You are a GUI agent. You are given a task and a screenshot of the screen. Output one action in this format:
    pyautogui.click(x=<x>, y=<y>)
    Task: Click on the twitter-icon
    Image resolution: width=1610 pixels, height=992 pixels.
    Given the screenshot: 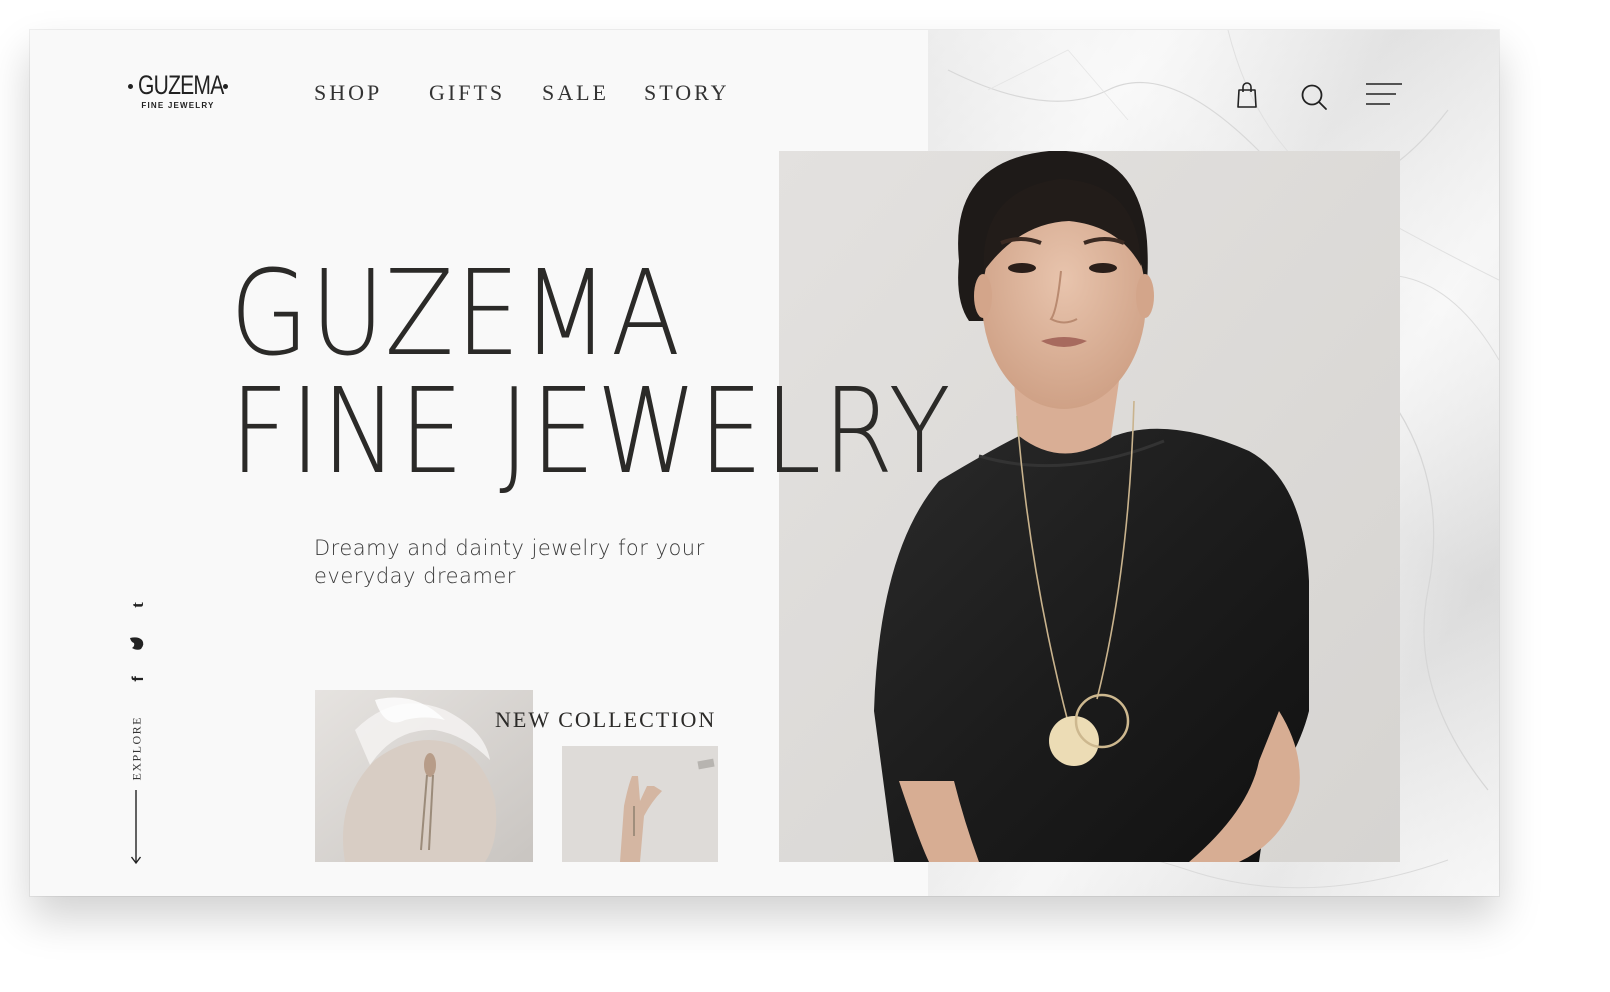 What is the action you would take?
    pyautogui.click(x=137, y=644)
    